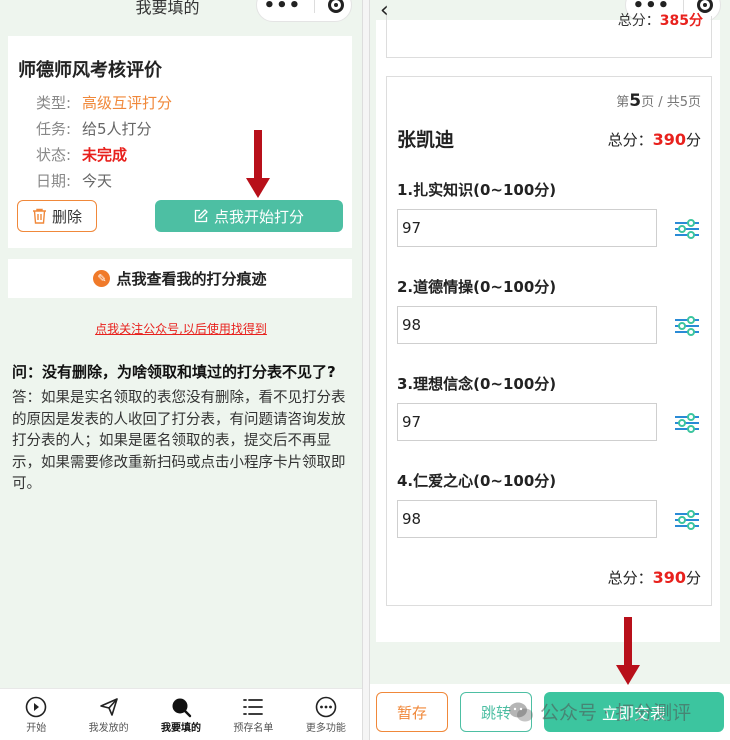  I want to click on tab-label: 预存名单, so click(253, 728).